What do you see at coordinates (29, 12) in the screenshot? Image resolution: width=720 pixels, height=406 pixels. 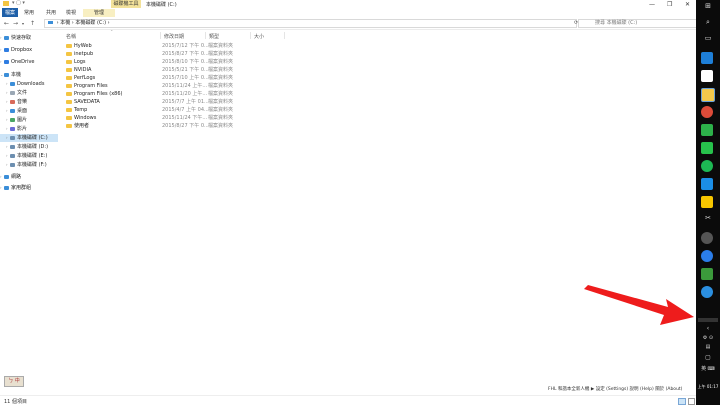 I see `tab-home: 常用` at bounding box center [29, 12].